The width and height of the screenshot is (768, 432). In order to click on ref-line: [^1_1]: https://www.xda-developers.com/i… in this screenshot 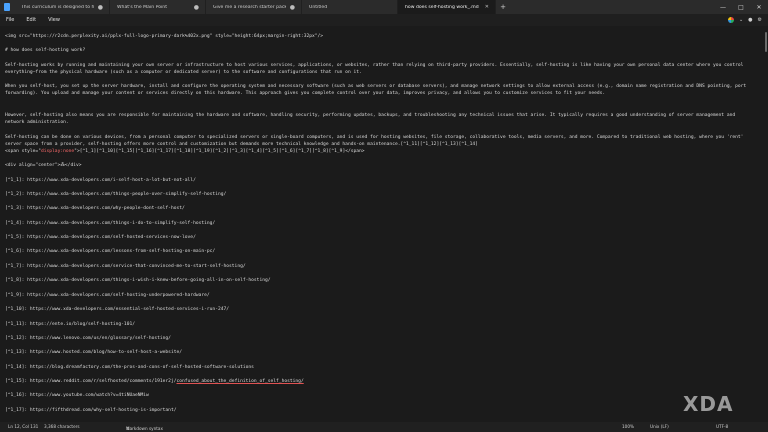, I will do `click(100, 180)`.